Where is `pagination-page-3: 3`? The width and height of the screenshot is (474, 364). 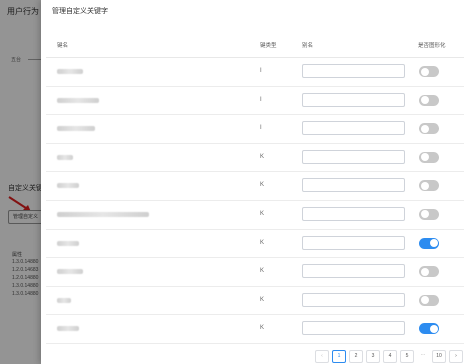 pagination-page-3: 3 is located at coordinates (373, 356).